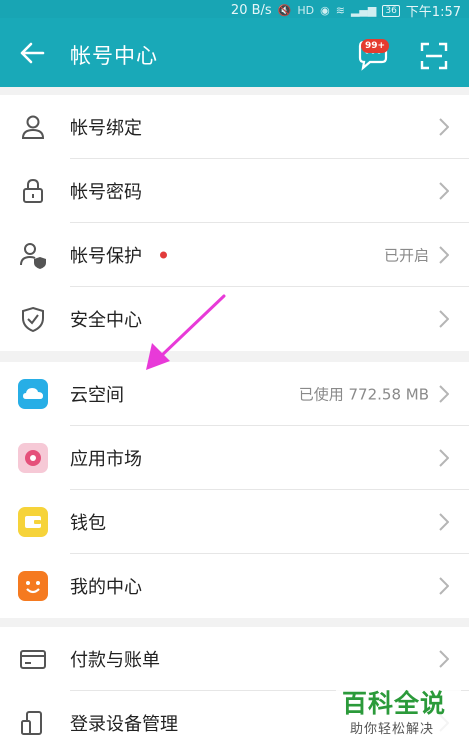 Image resolution: width=469 pixels, height=746 pixels. Describe the element at coordinates (163, 255) in the screenshot. I see `alert-dot` at that location.